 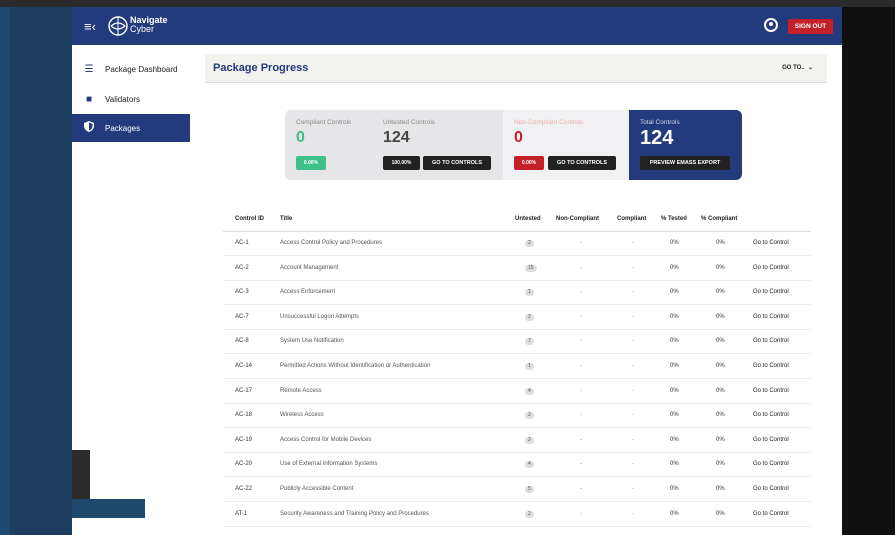 I want to click on top-strip, so click(x=447, y=3).